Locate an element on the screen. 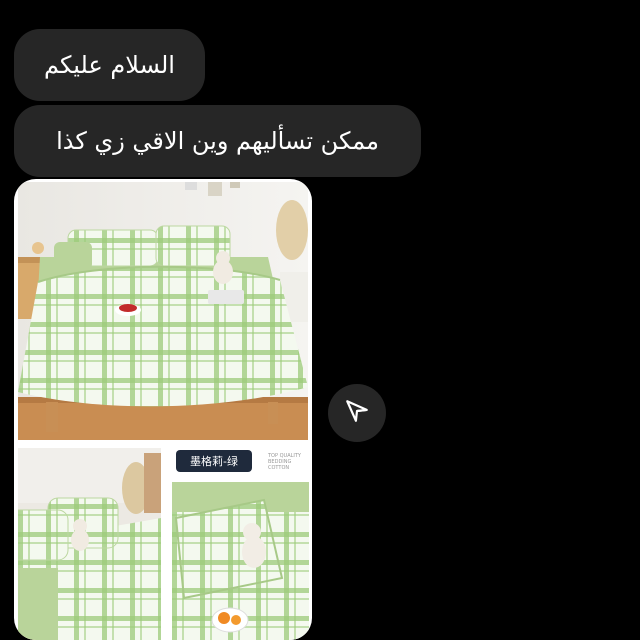 The width and height of the screenshot is (640, 640). product-tag-fine-print: TOP QUALITY BEDDING COTTON is located at coordinates (284, 462).